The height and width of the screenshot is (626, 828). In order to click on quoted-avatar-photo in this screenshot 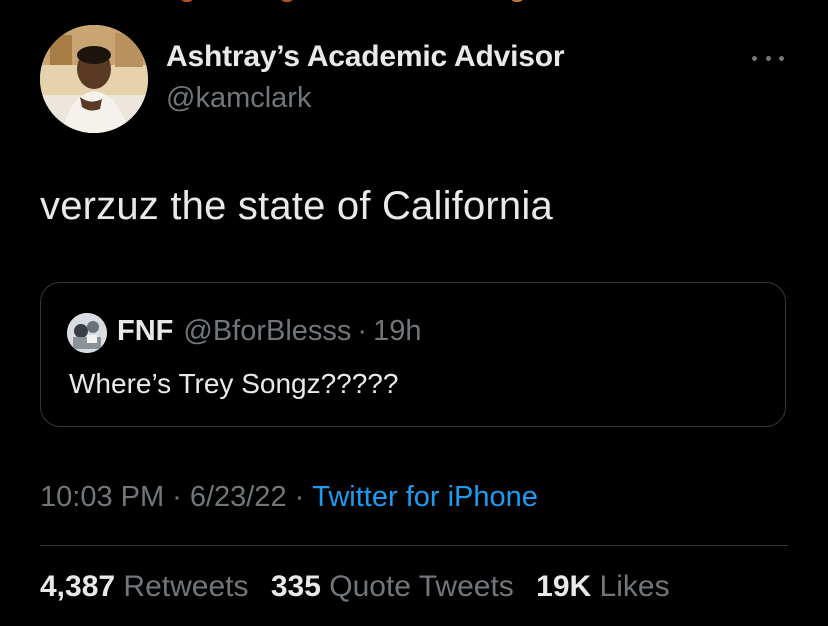, I will do `click(87, 333)`.